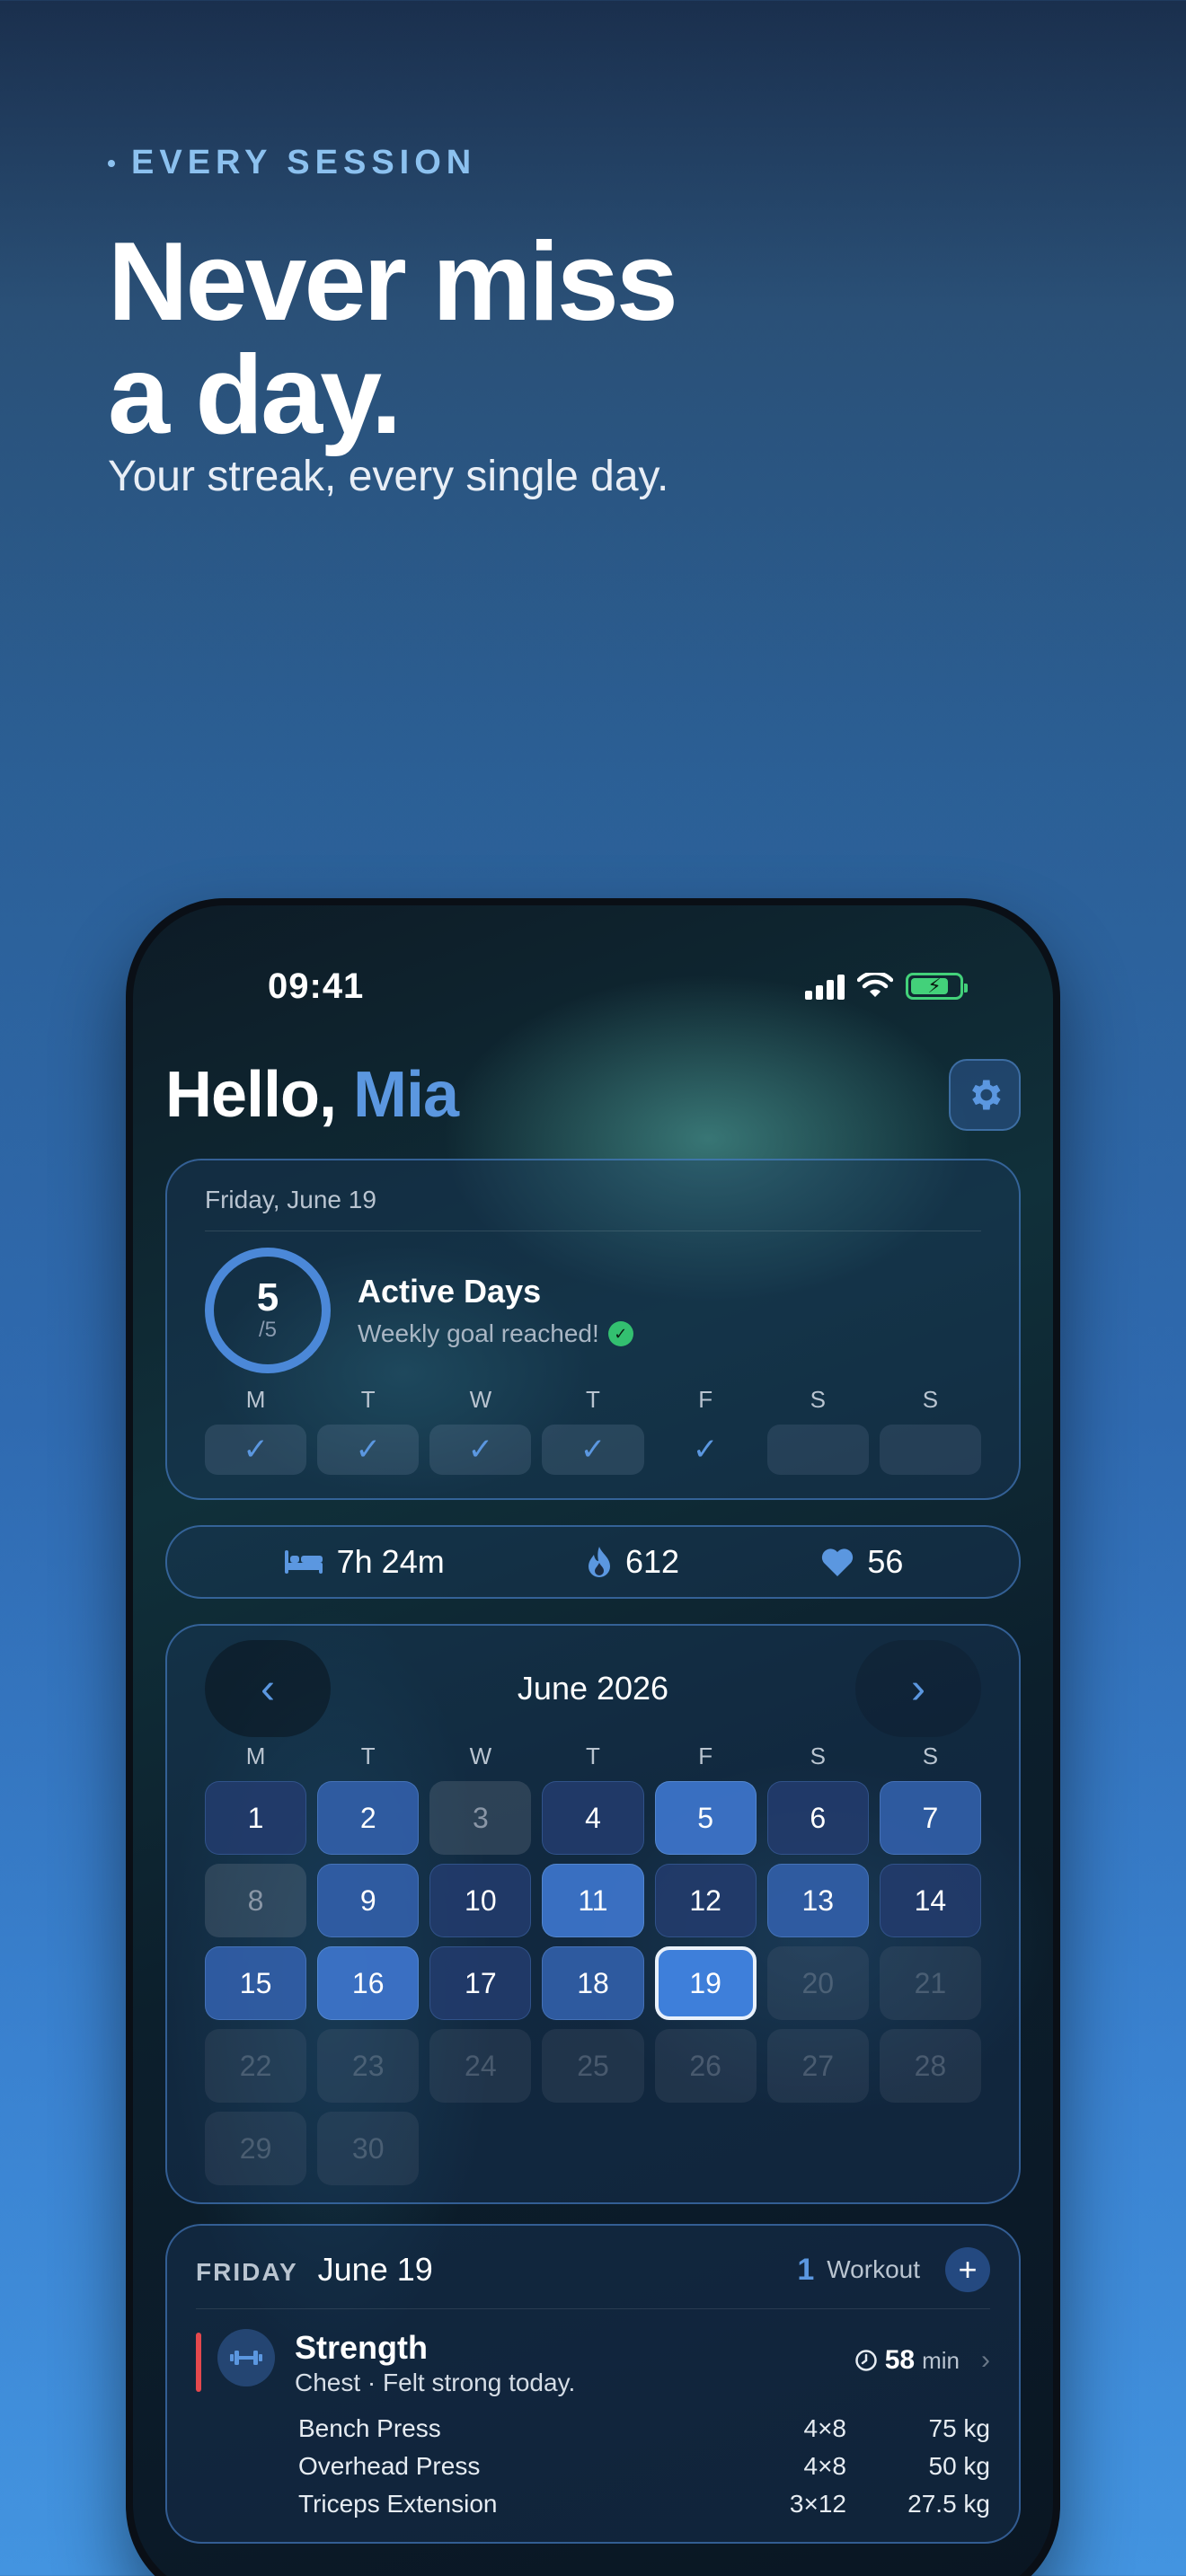  Describe the element at coordinates (304, 162) in the screenshot. I see `eyebrow-text: EVERY SESSION` at that location.